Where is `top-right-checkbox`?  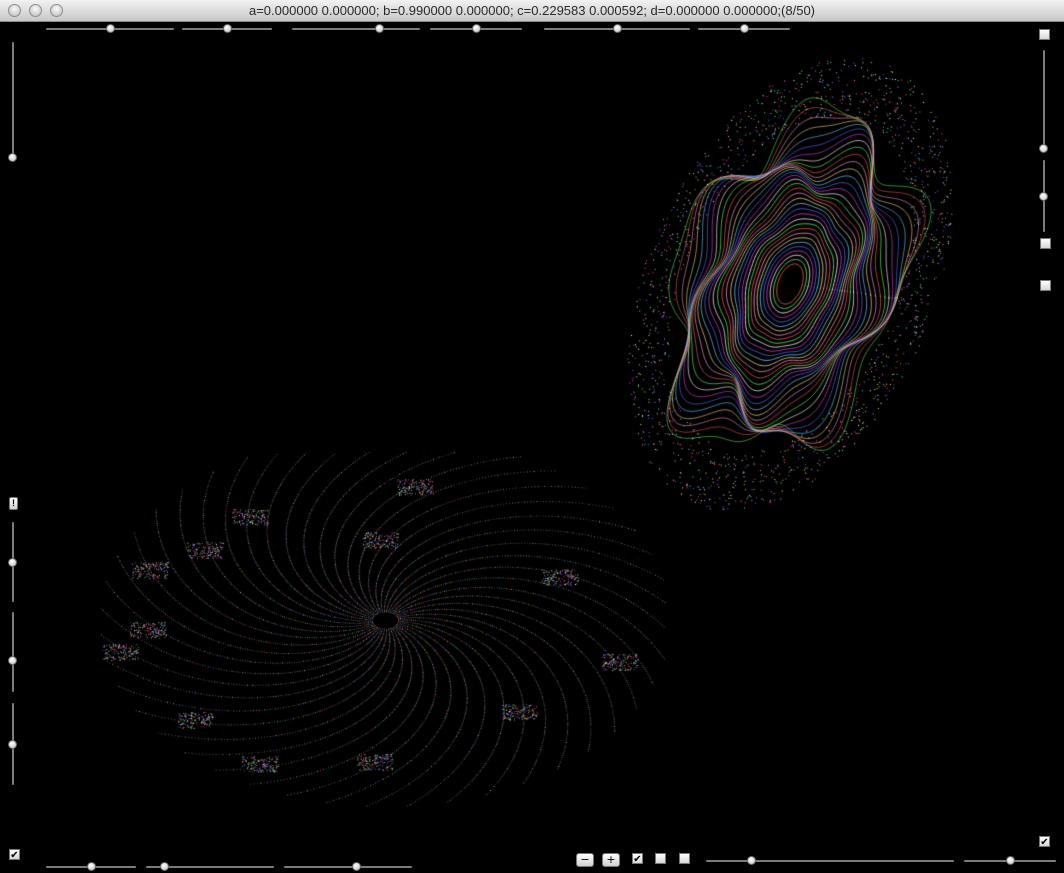
top-right-checkbox is located at coordinates (1044, 34).